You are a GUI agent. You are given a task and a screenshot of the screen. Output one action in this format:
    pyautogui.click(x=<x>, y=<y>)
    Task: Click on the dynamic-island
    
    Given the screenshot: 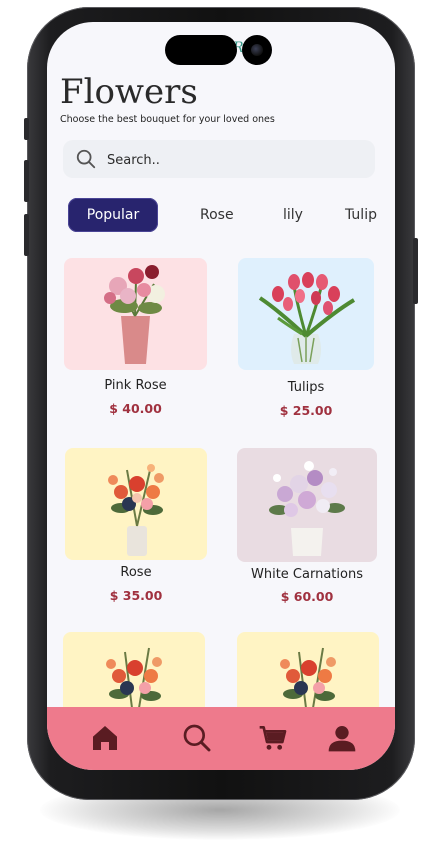 What is the action you would take?
    pyautogui.click(x=201, y=50)
    